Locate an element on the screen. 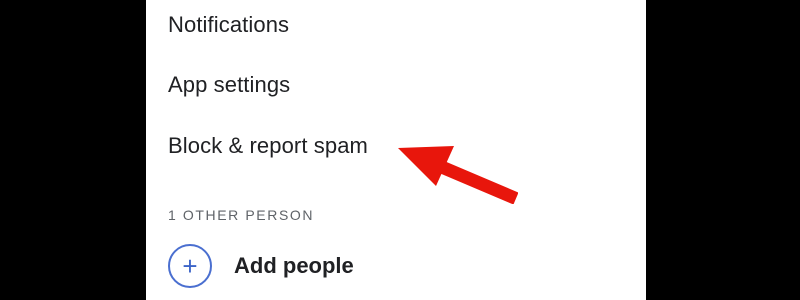 Image resolution: width=800 pixels, height=300 pixels. notifications-menu-item: Notifications is located at coordinates (228, 25).